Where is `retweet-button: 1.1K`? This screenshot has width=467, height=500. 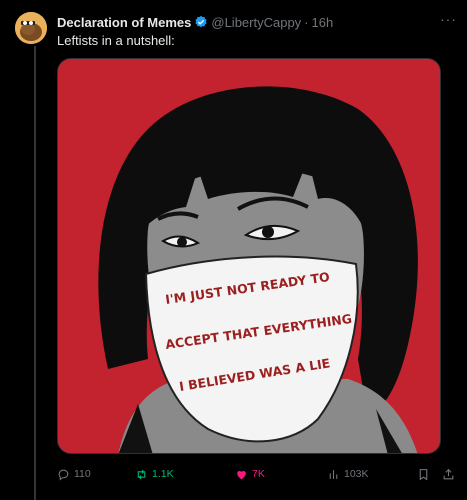
retweet-button: 1.1K is located at coordinates (154, 474).